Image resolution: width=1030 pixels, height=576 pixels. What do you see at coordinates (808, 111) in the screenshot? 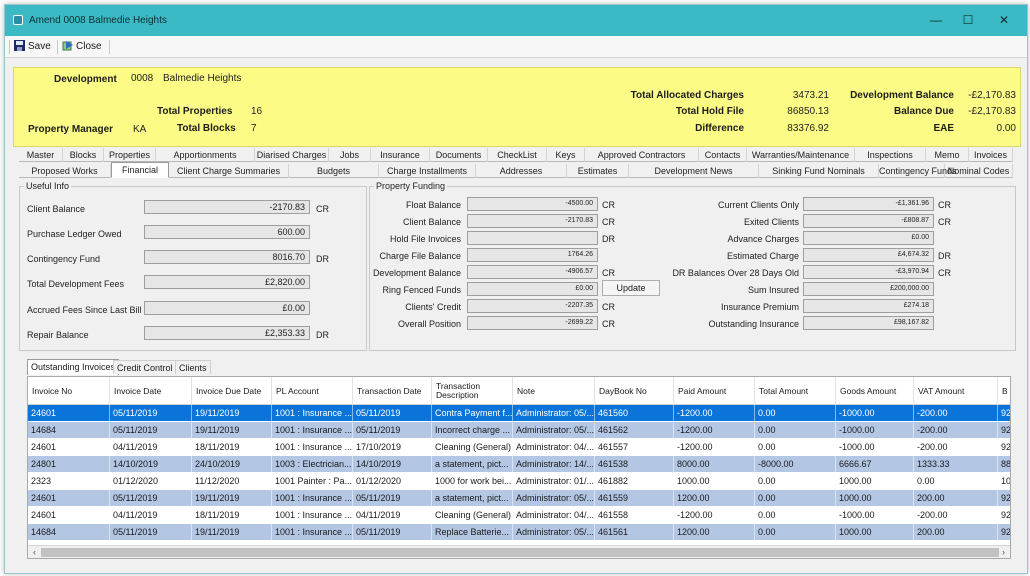
I see `total-hold-value: 86850.13` at bounding box center [808, 111].